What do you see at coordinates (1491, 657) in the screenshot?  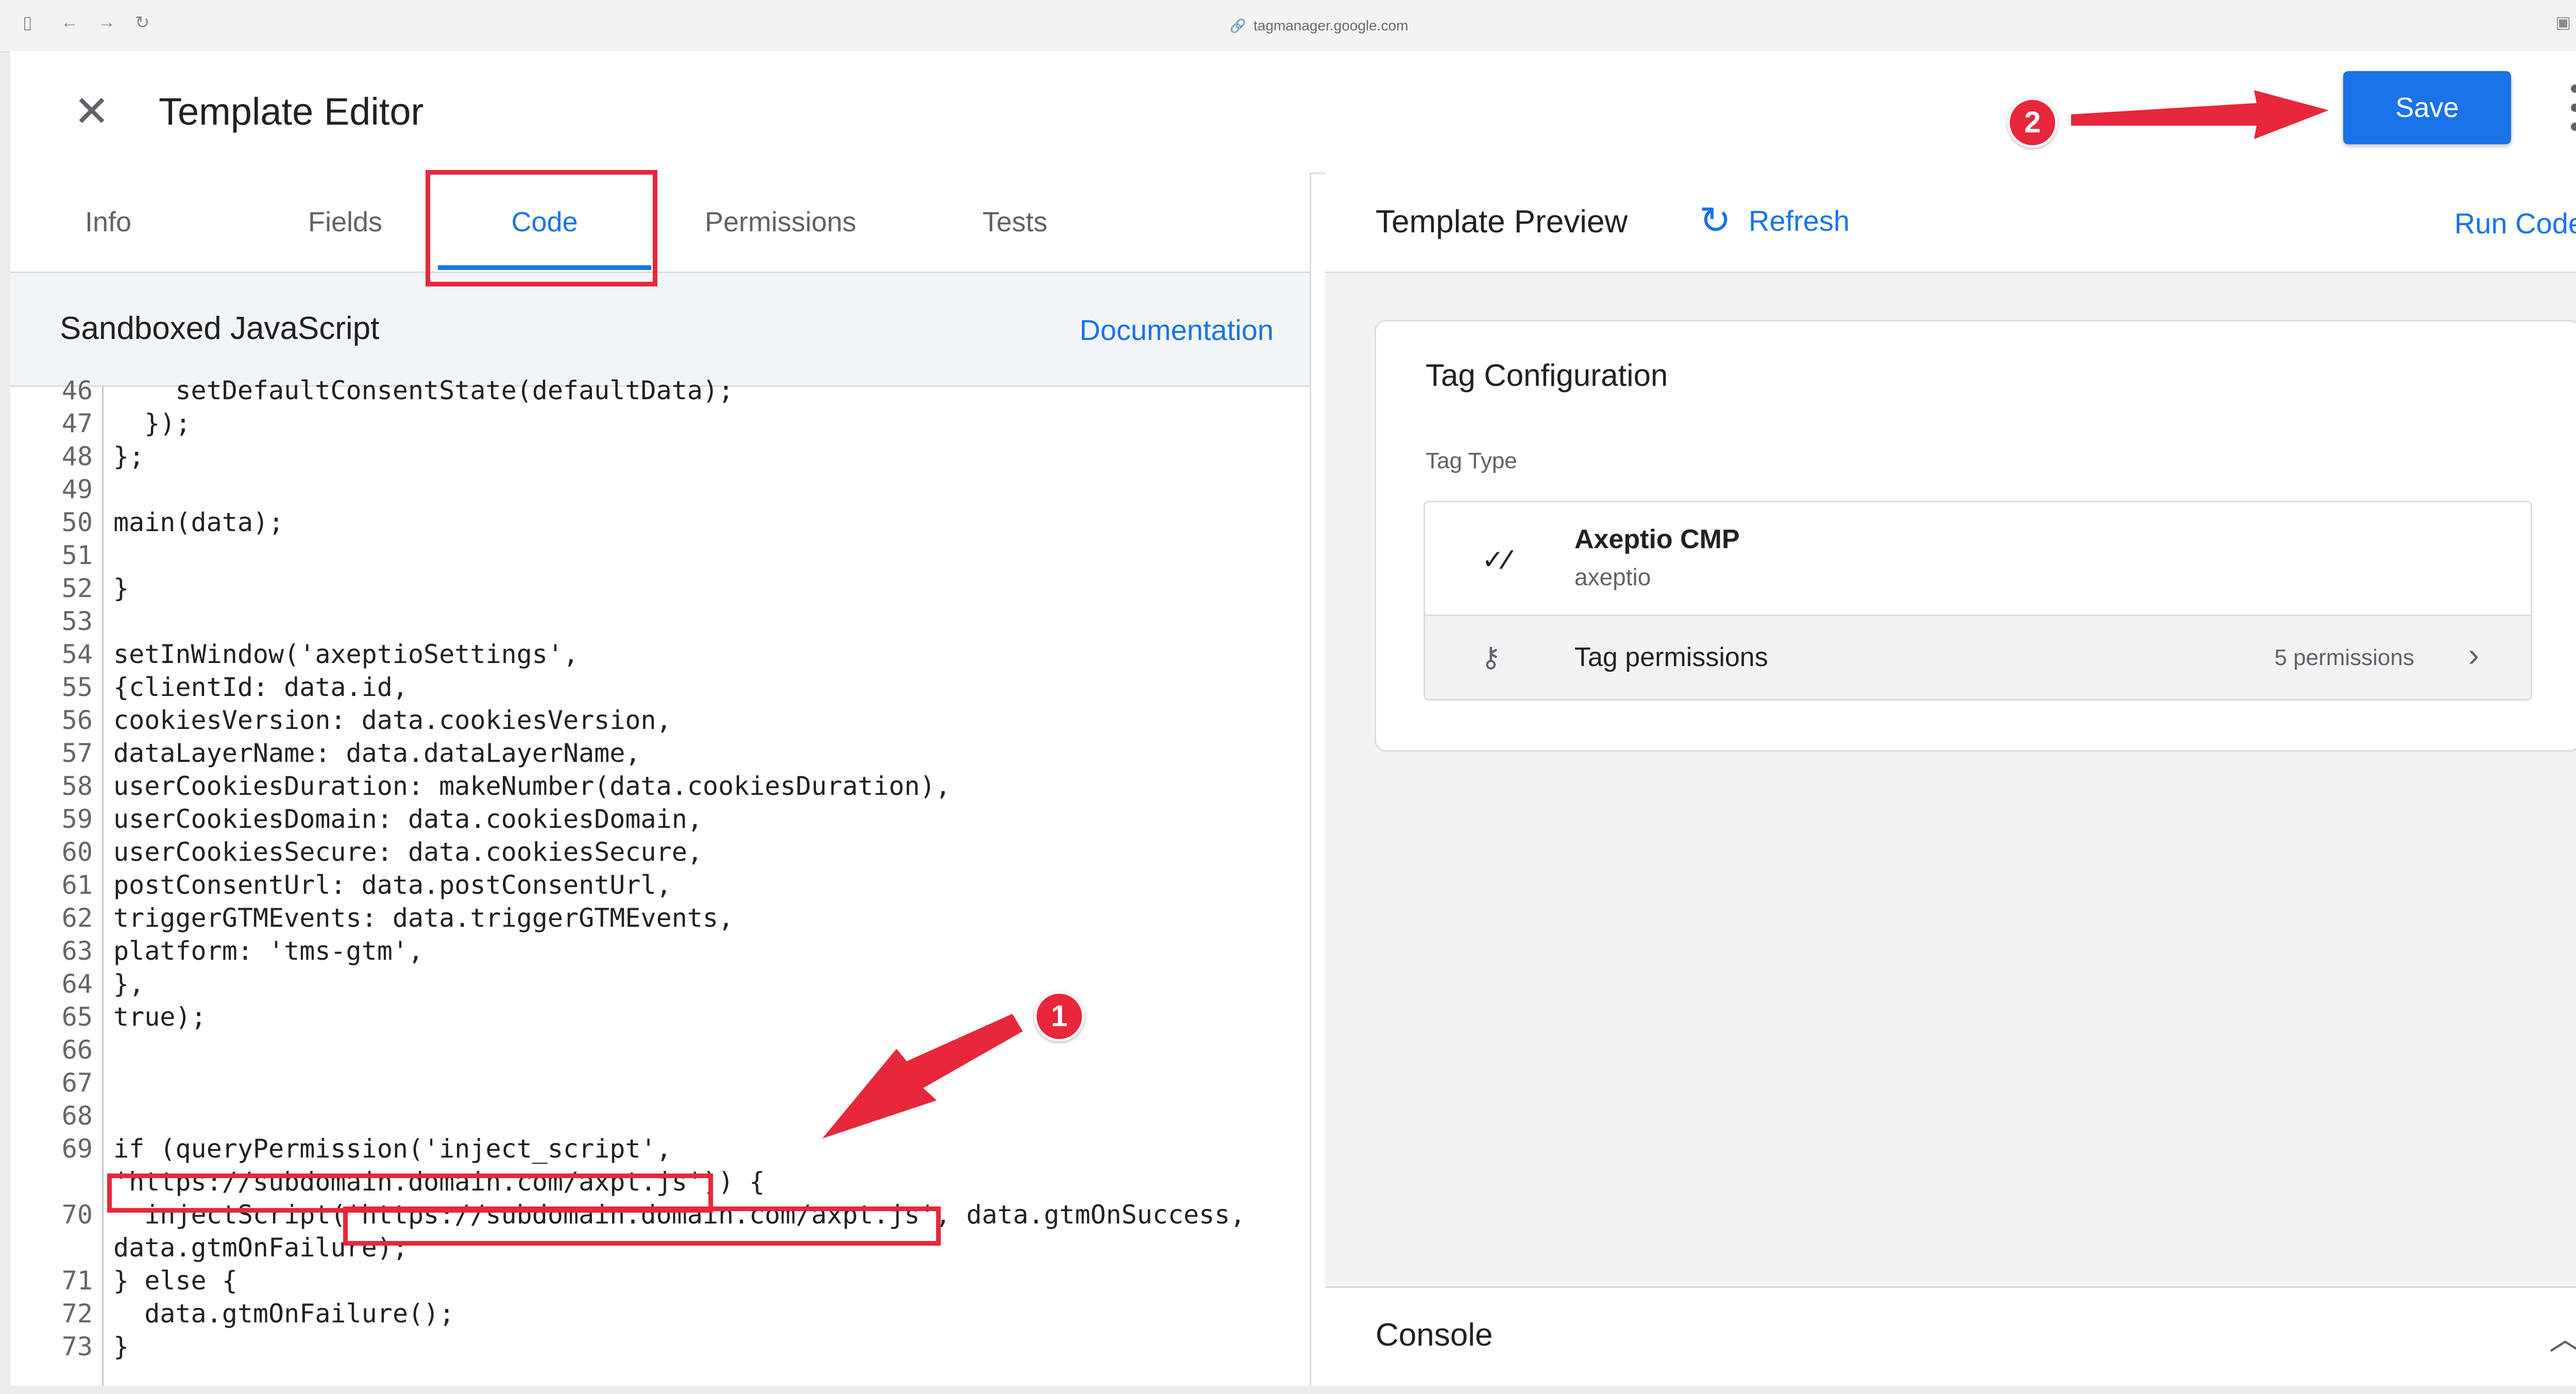 I see `key-icon: ⚷` at bounding box center [1491, 657].